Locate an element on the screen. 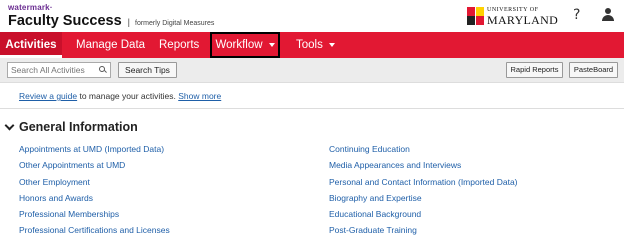  search-tips-button: Search Tips is located at coordinates (147, 70).